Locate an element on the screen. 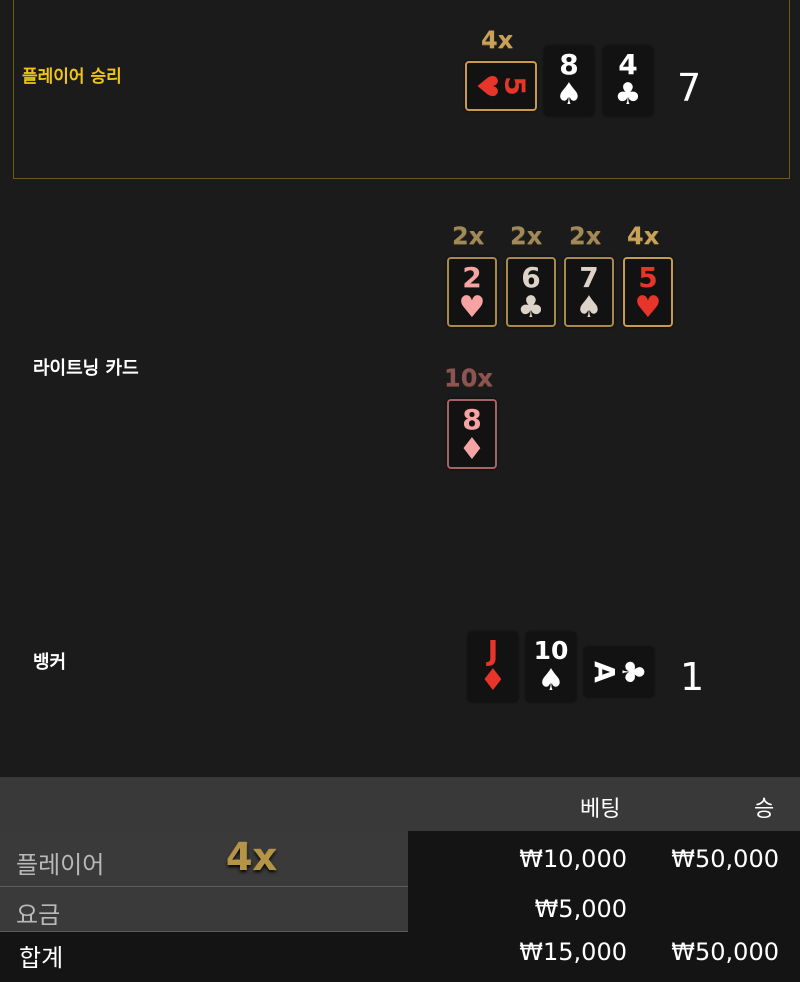  win-column-header: 승 is located at coordinates (764, 809).